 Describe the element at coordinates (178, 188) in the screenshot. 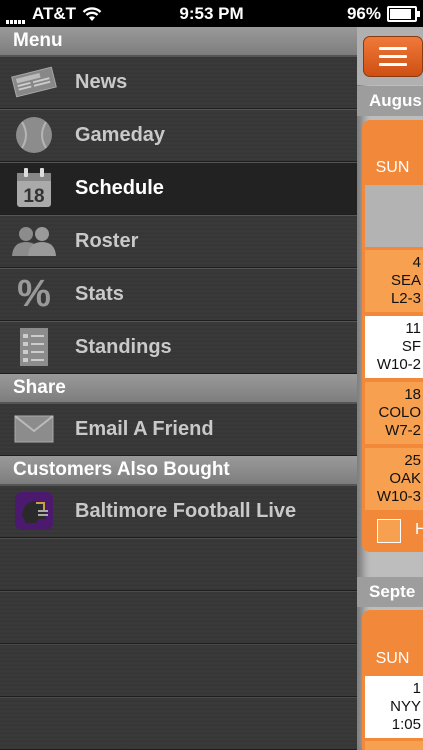

I see `menu-item-schedule: 18 Schedule` at that location.